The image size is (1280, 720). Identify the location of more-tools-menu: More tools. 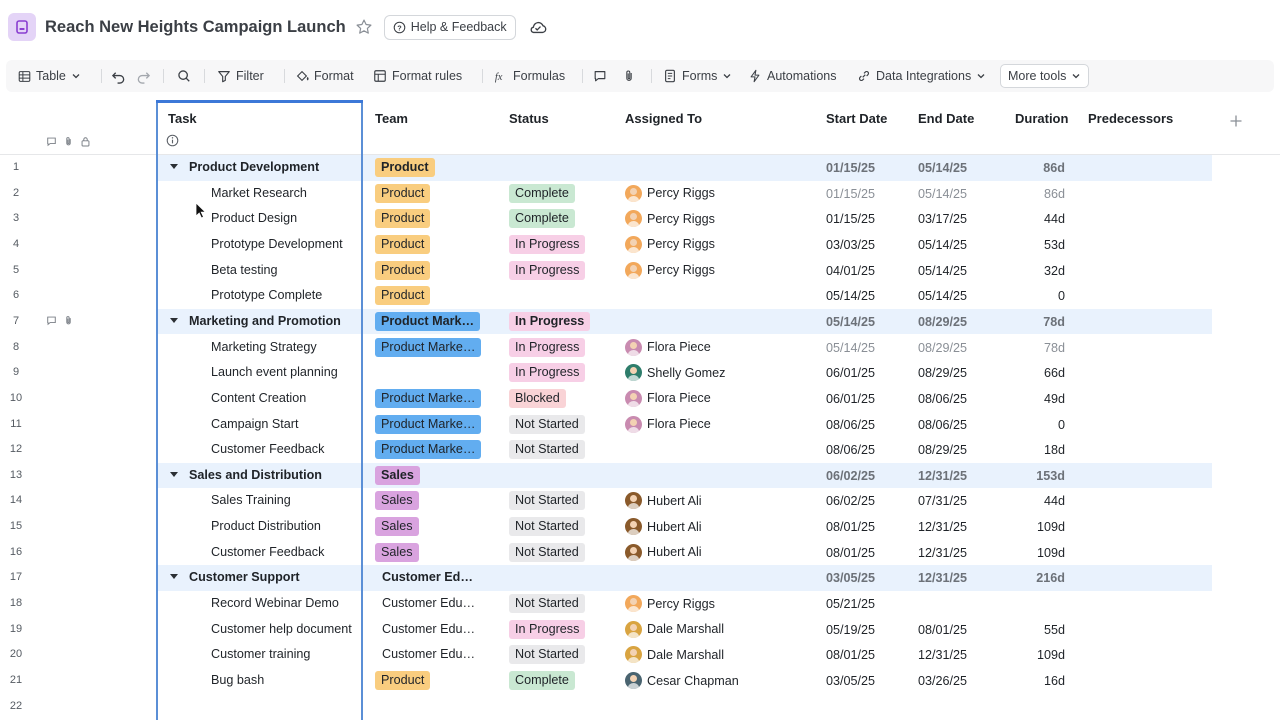
(1045, 76).